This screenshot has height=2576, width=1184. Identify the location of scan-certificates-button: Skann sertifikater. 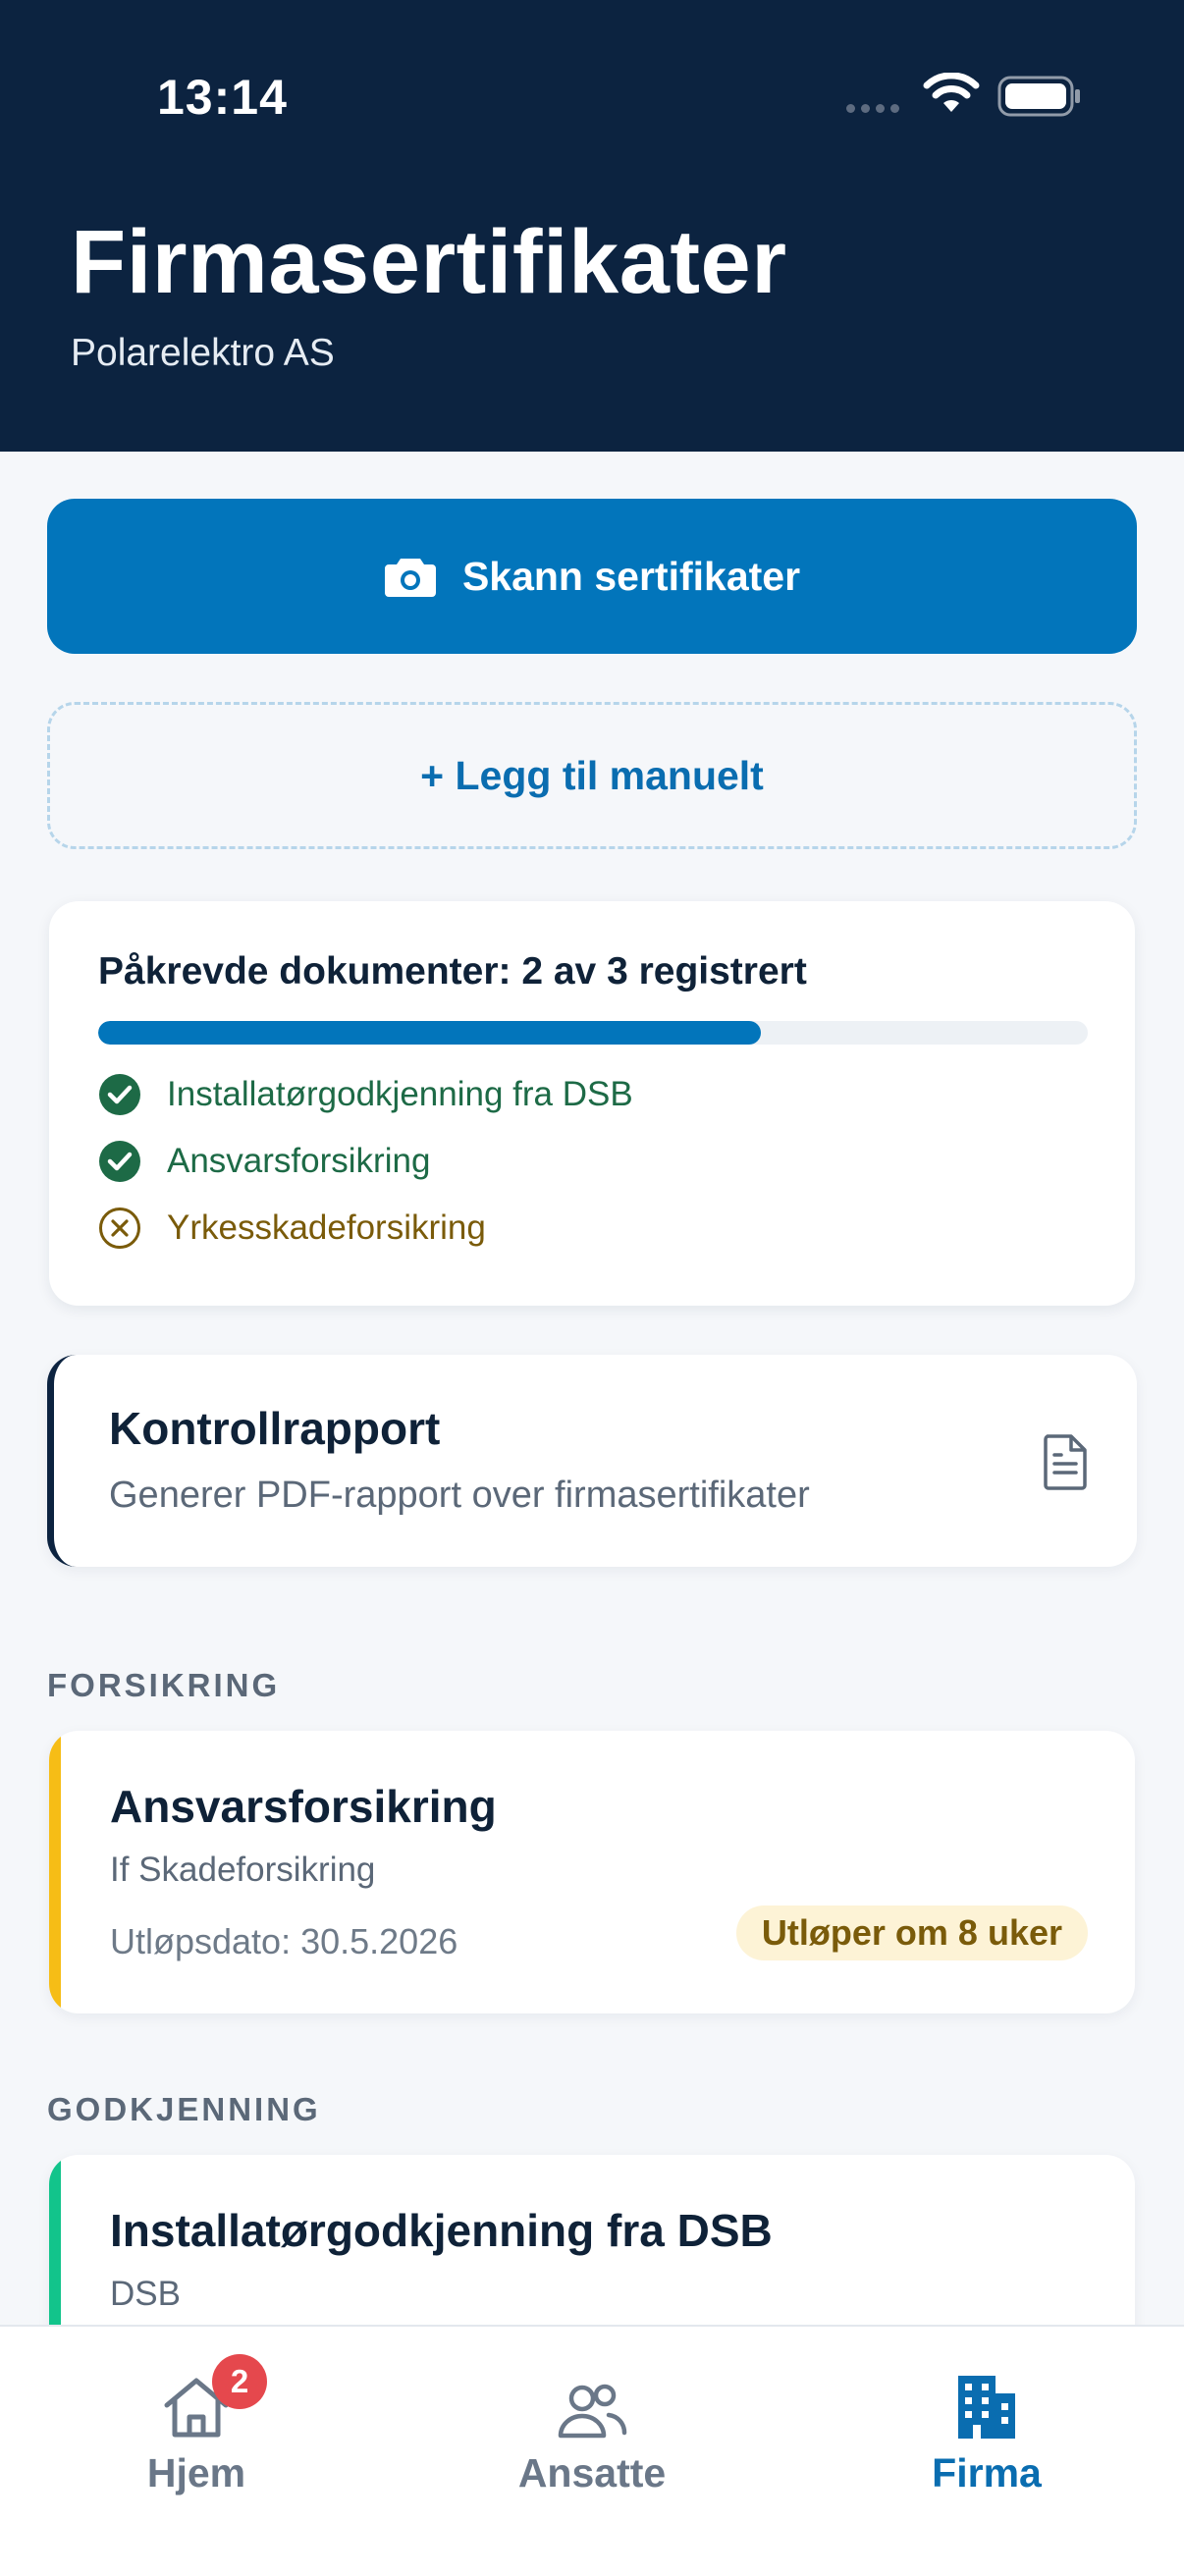
(592, 576).